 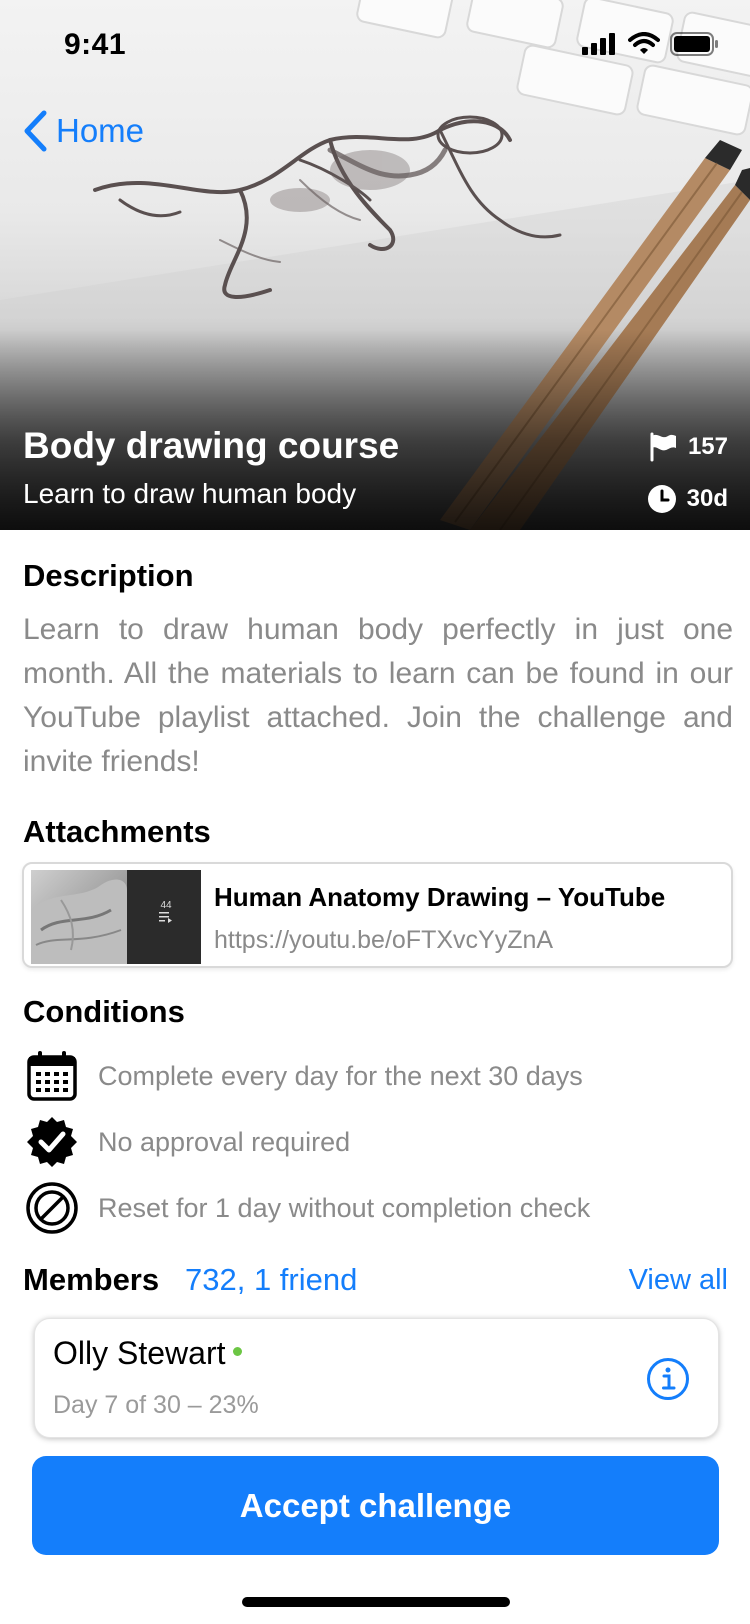 I want to click on playlist-count: 44, so click(x=166, y=913).